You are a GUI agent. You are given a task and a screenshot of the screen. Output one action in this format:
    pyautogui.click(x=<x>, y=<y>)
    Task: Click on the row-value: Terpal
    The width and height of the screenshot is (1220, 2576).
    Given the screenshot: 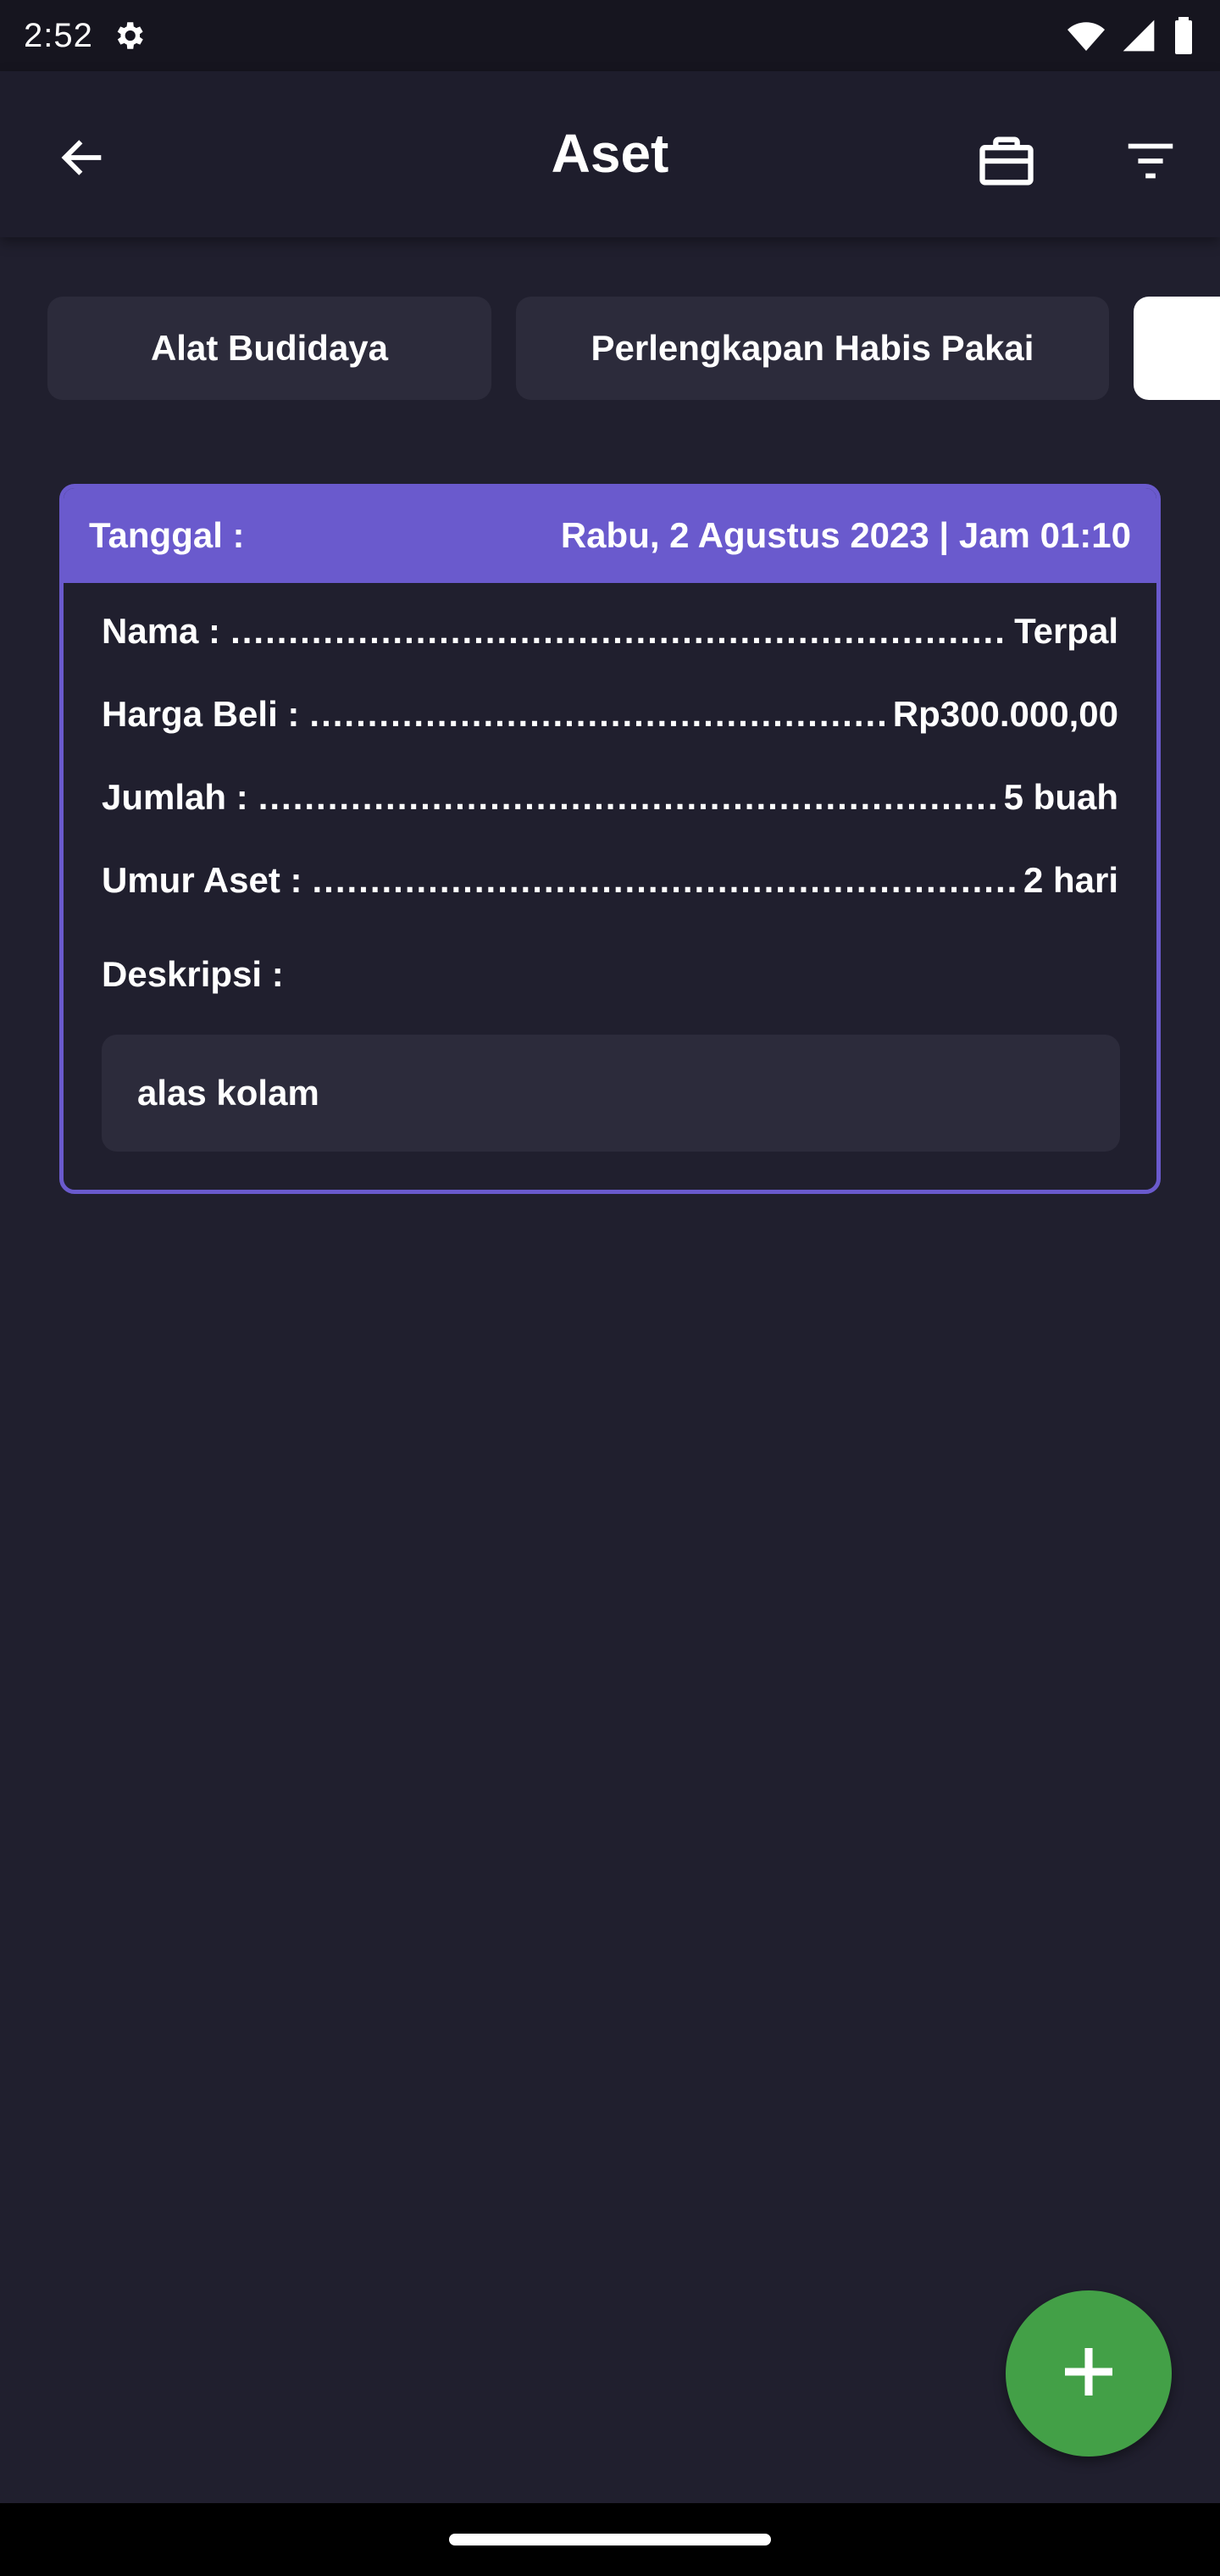 What is the action you would take?
    pyautogui.click(x=1066, y=631)
    